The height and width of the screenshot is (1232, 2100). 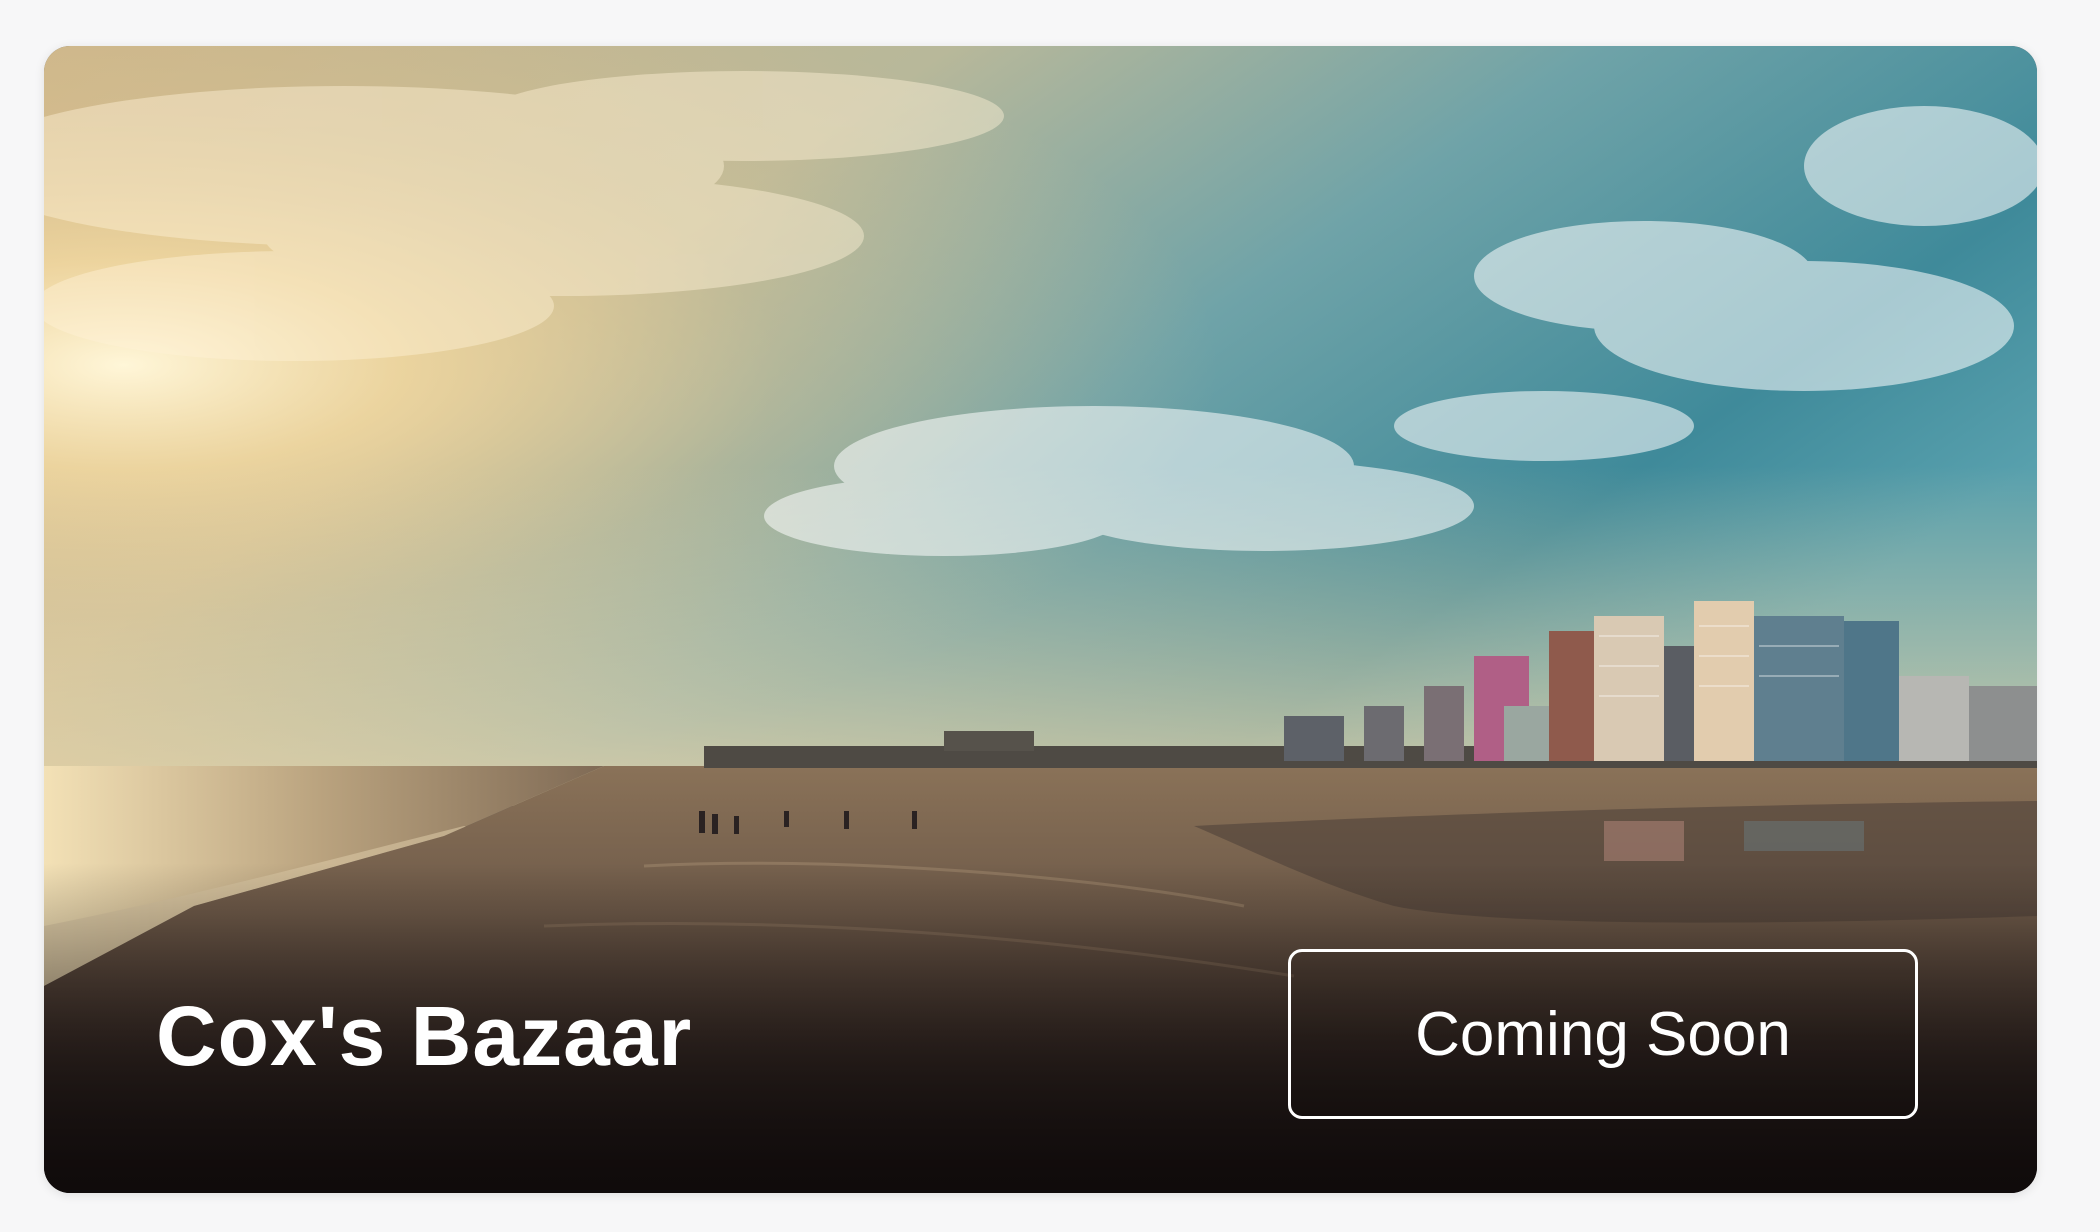 What do you see at coordinates (1603, 1034) in the screenshot?
I see `coming-soon-button: Coming Soon` at bounding box center [1603, 1034].